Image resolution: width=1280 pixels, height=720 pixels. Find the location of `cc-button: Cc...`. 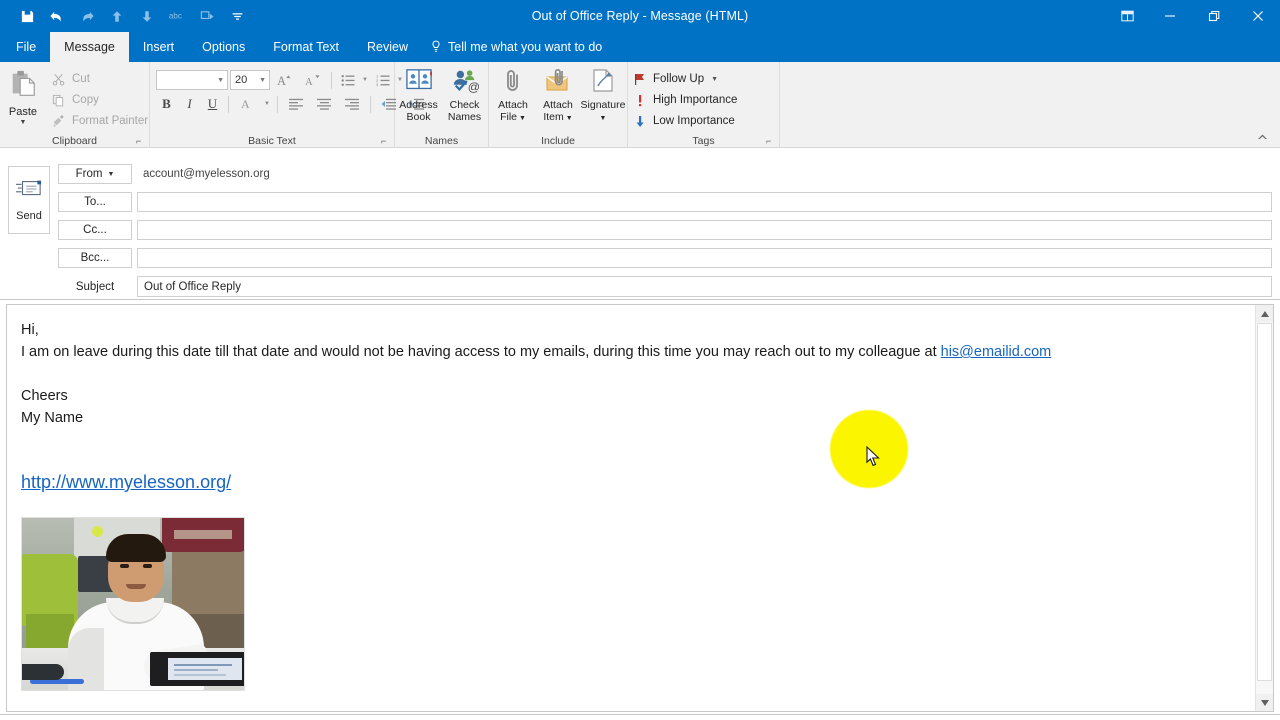

cc-button: Cc... is located at coordinates (95, 230).